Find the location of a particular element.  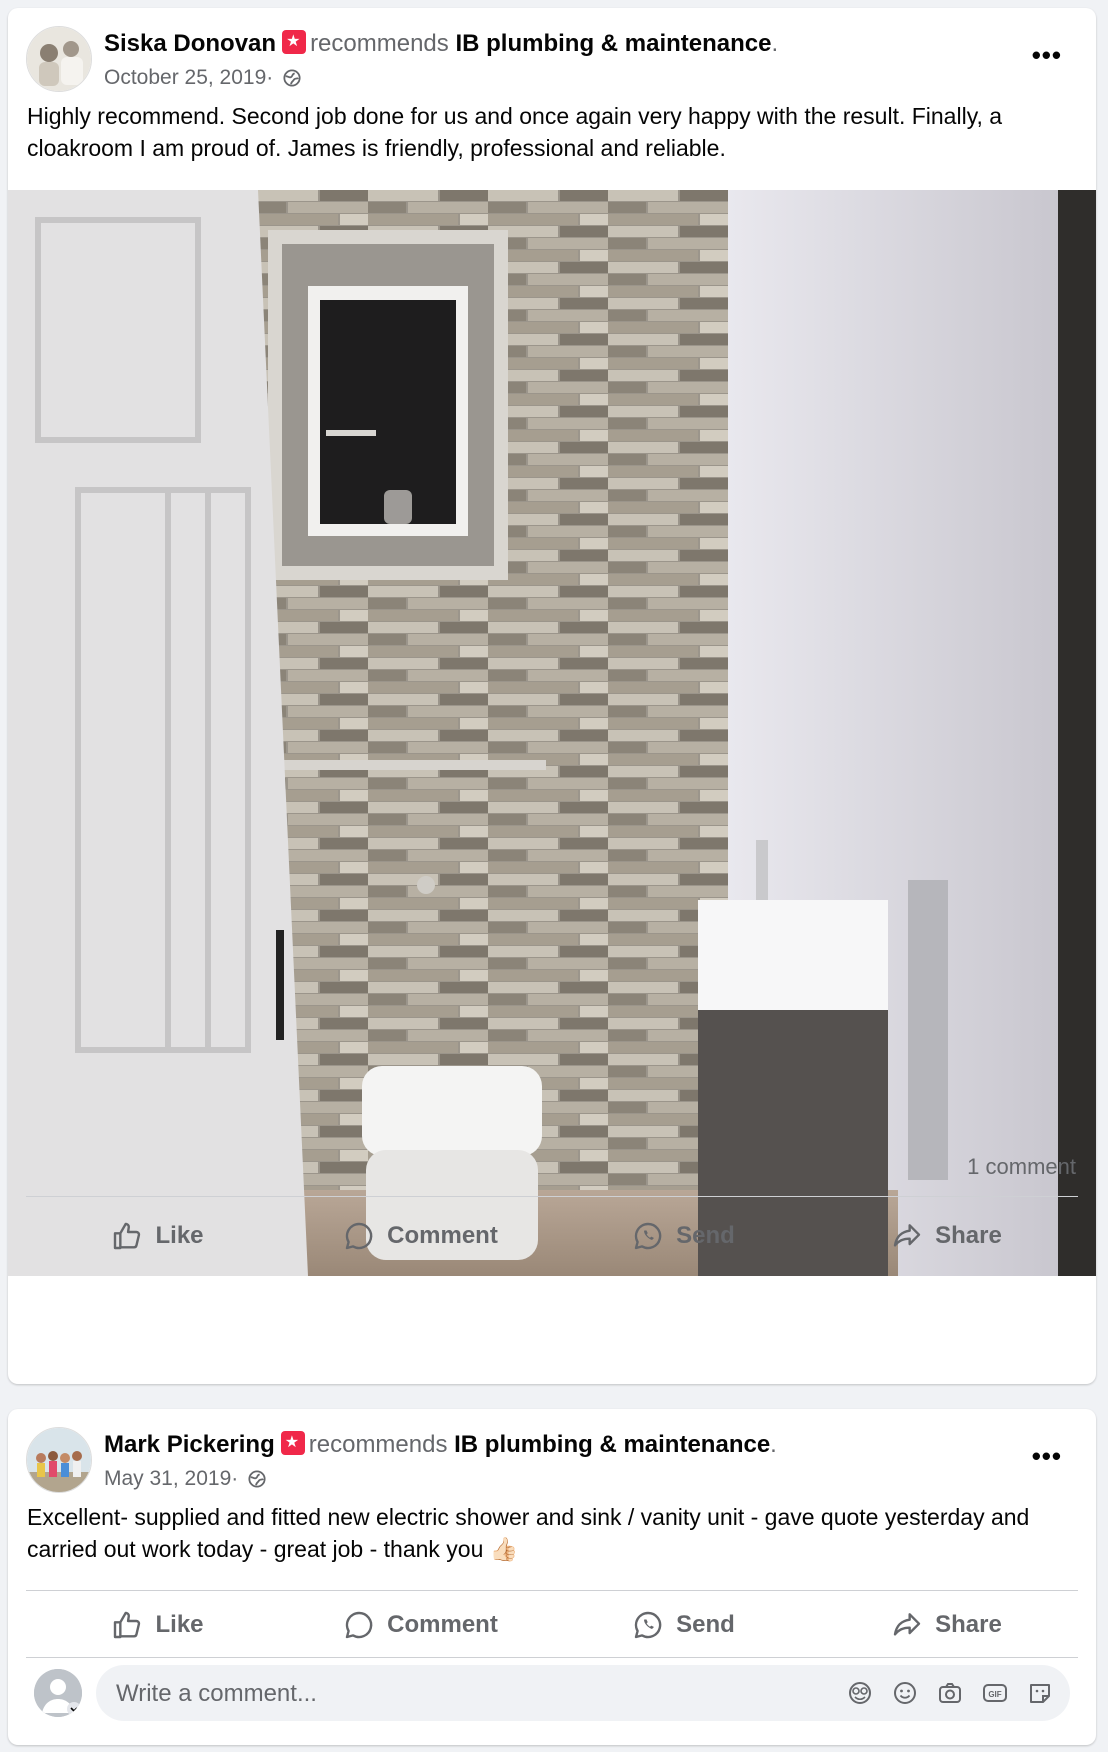

avatar-icon is located at coordinates (58, 1693).